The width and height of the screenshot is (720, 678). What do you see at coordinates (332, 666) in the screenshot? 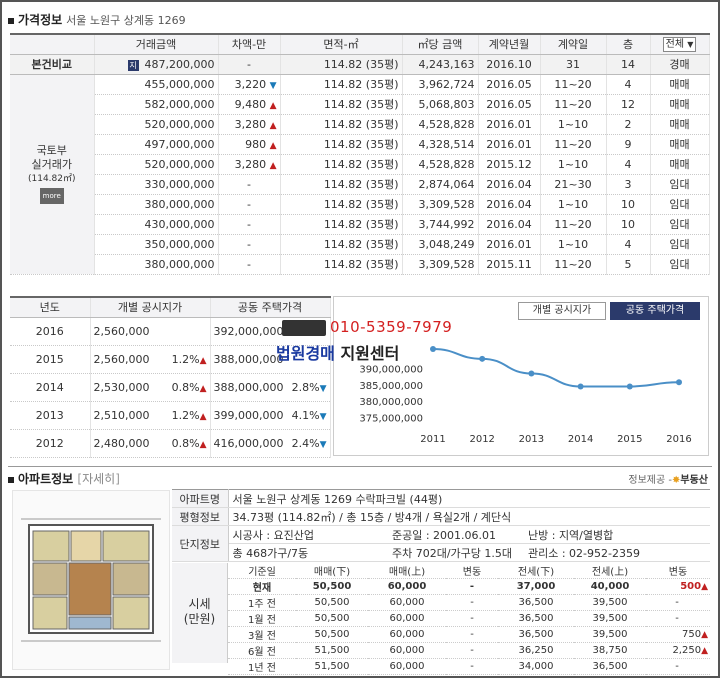
I see `market-cell: 51,500` at bounding box center [332, 666].